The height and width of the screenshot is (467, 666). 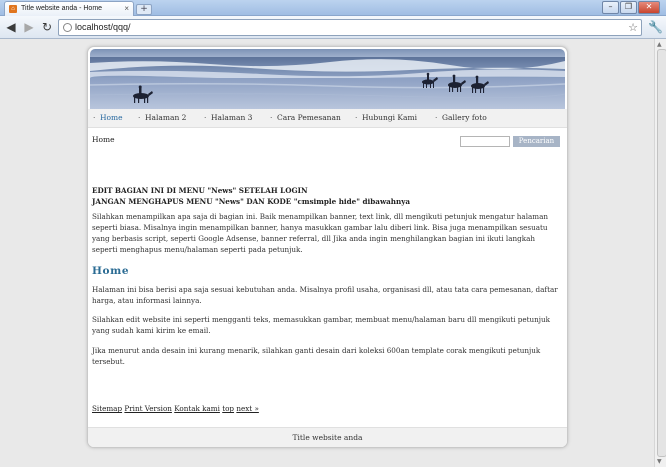 What do you see at coordinates (29, 27) in the screenshot?
I see `forward-arrow-icon: ▶` at bounding box center [29, 27].